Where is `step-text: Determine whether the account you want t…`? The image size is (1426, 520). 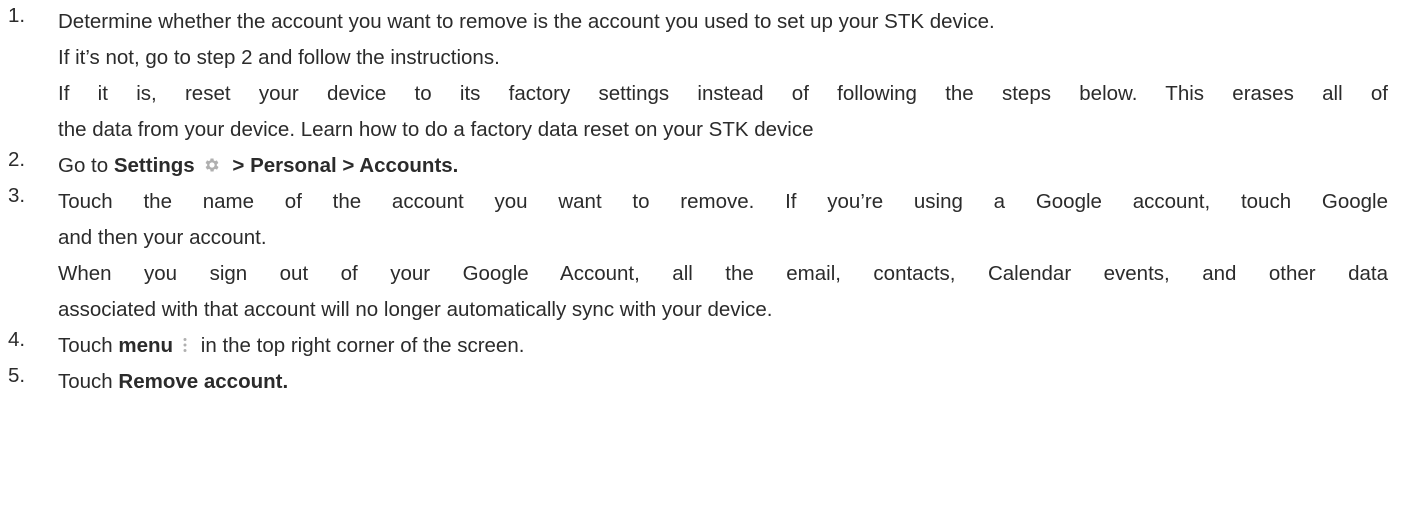 step-text: Determine whether the account you want t… is located at coordinates (526, 21).